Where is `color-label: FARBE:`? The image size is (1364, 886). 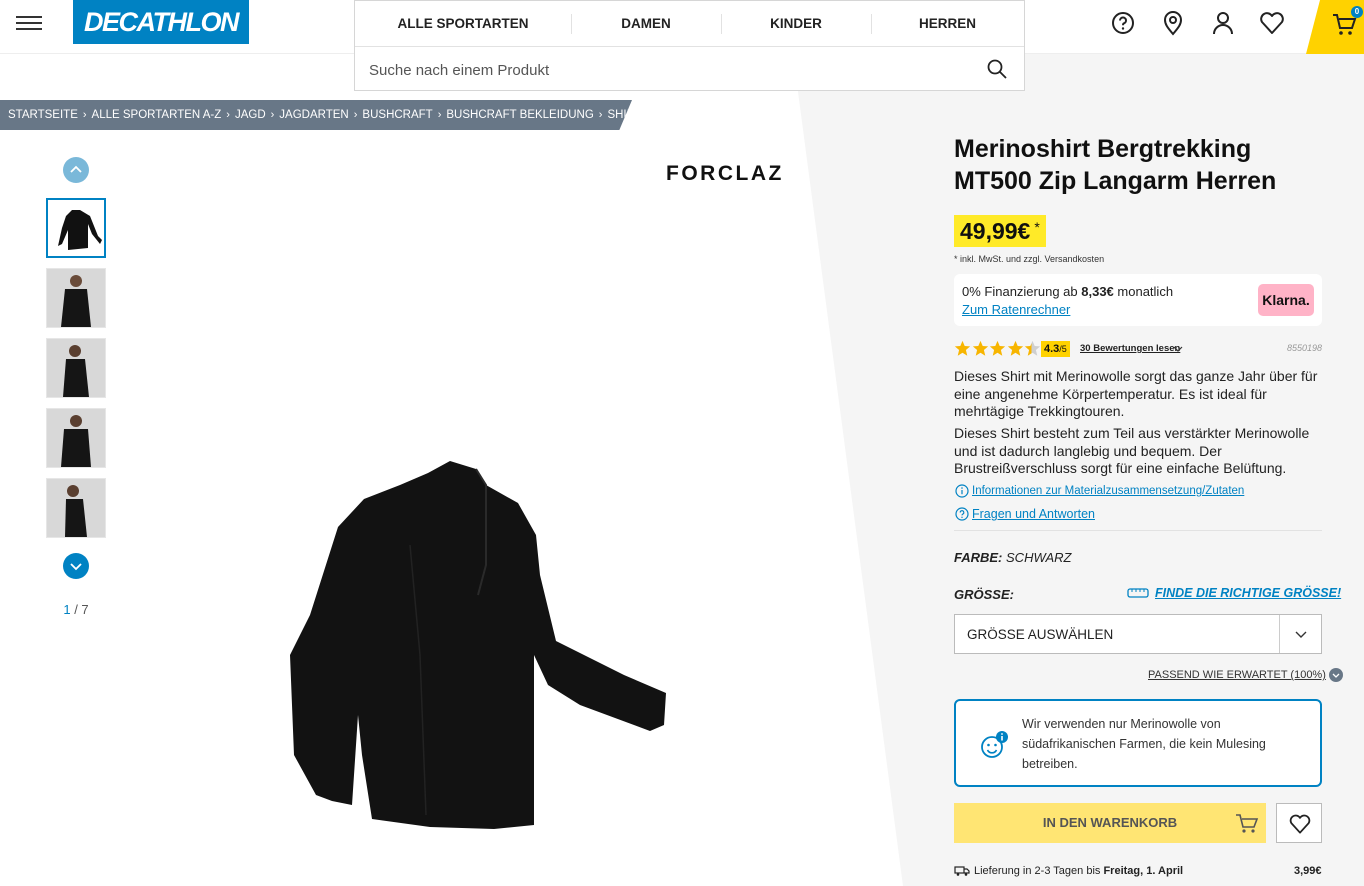 color-label: FARBE: is located at coordinates (978, 557).